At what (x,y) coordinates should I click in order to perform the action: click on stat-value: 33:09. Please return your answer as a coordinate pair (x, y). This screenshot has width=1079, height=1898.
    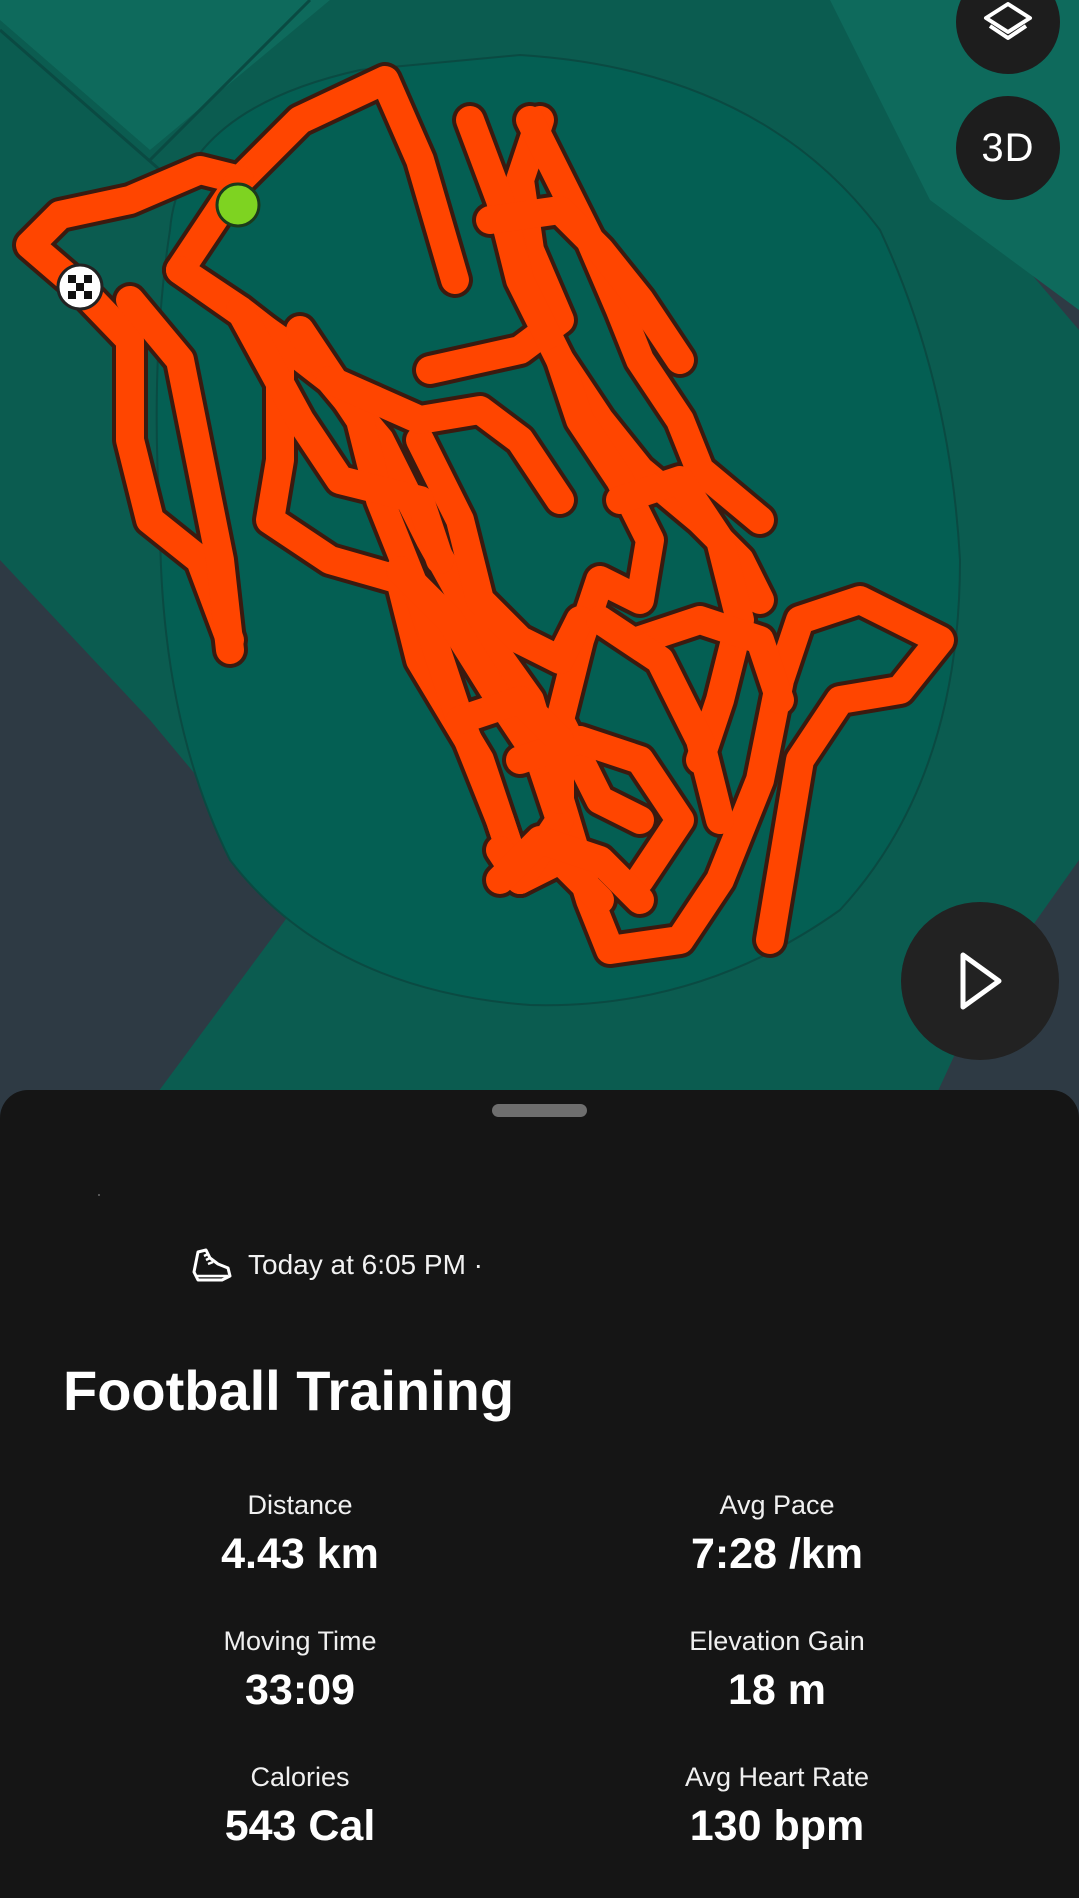
    Looking at the image, I should click on (300, 1690).